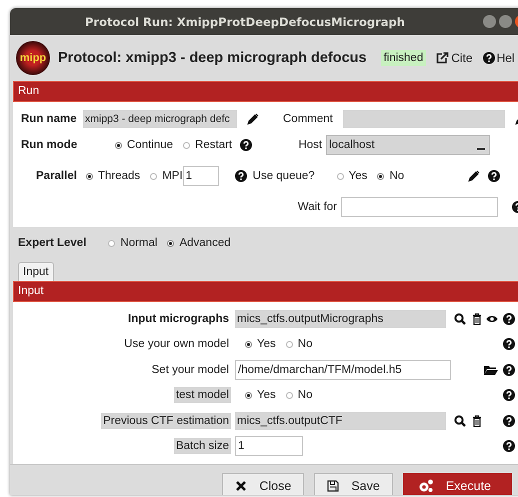  What do you see at coordinates (49, 145) in the screenshot?
I see `field-label: Run mode` at bounding box center [49, 145].